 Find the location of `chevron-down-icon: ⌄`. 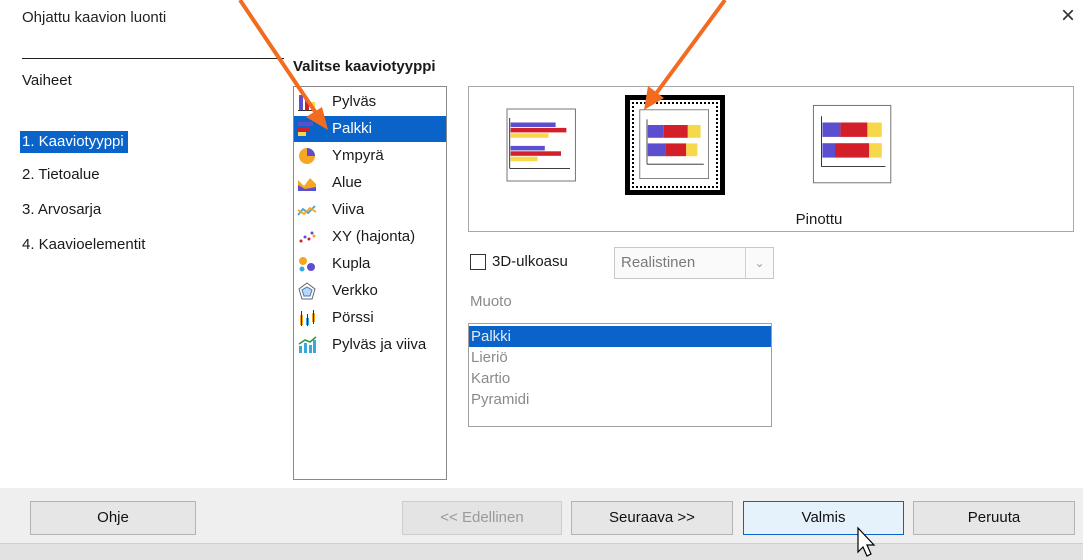

chevron-down-icon: ⌄ is located at coordinates (759, 263).